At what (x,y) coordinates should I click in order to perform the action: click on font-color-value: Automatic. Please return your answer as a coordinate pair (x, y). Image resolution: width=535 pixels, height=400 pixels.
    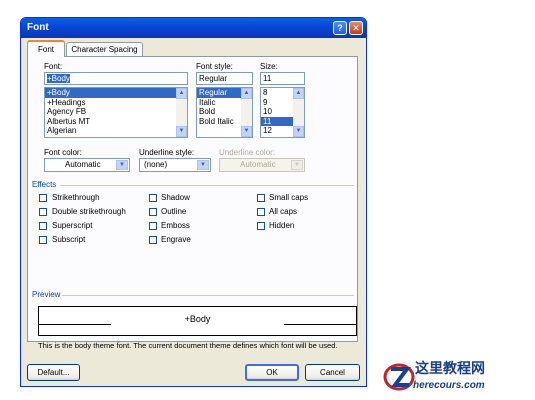
    Looking at the image, I should click on (83, 164).